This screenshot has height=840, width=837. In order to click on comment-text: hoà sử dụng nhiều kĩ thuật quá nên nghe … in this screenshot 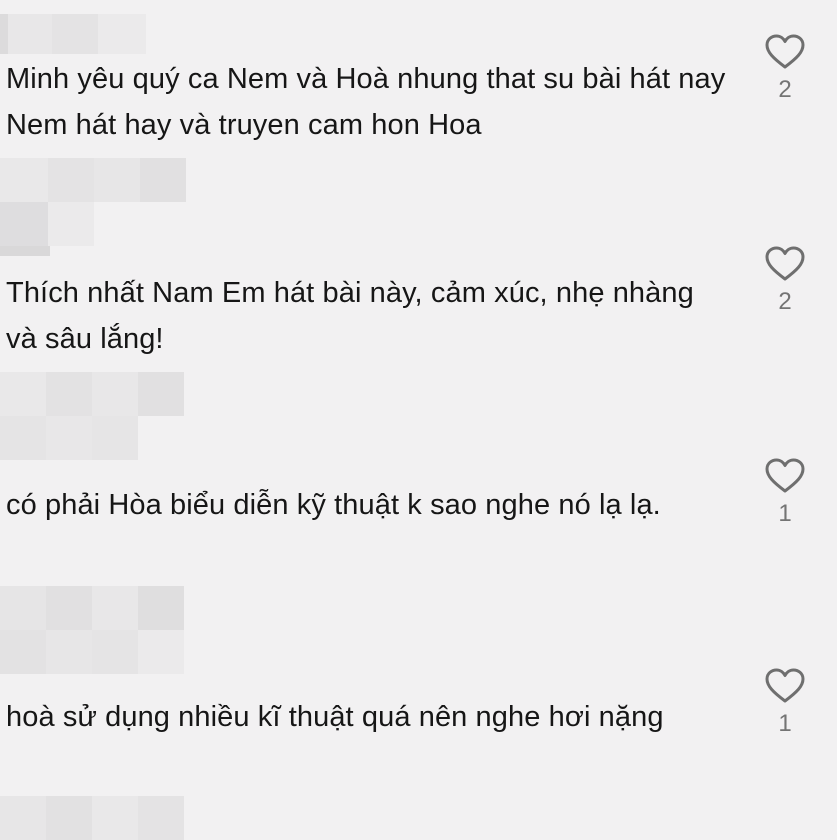, I will do `click(335, 717)`.